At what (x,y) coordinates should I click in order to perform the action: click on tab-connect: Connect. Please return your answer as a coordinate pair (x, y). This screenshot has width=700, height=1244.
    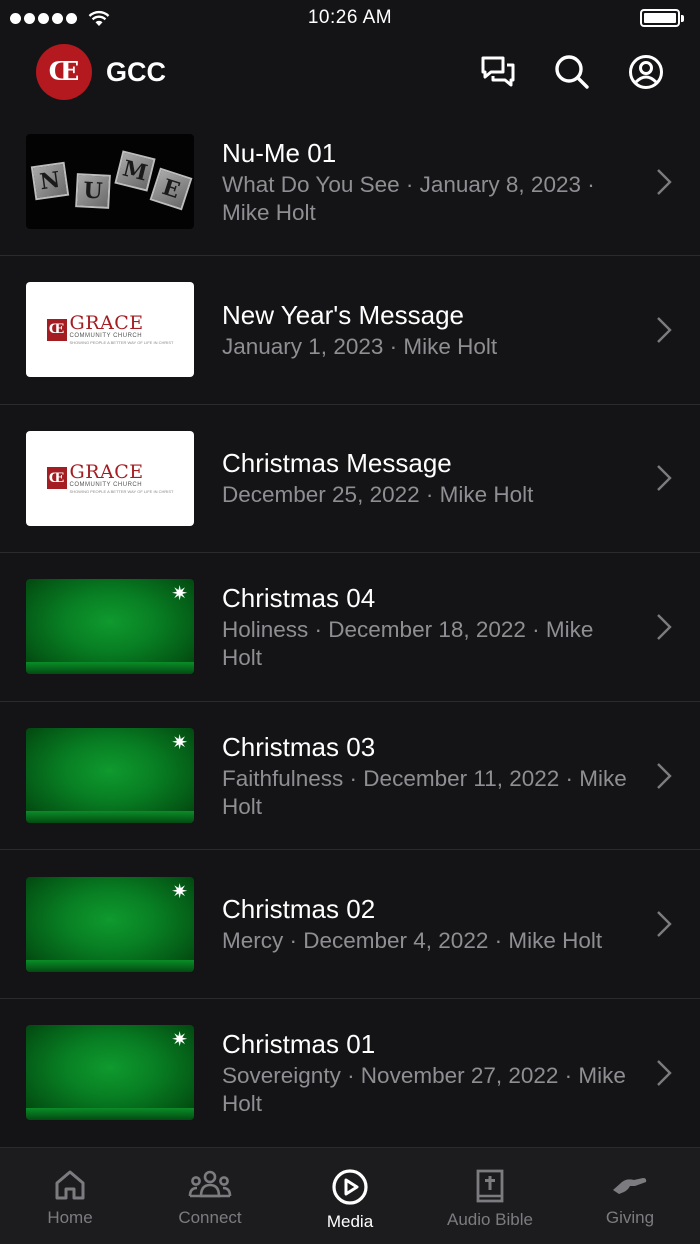
    Looking at the image, I should click on (210, 1198).